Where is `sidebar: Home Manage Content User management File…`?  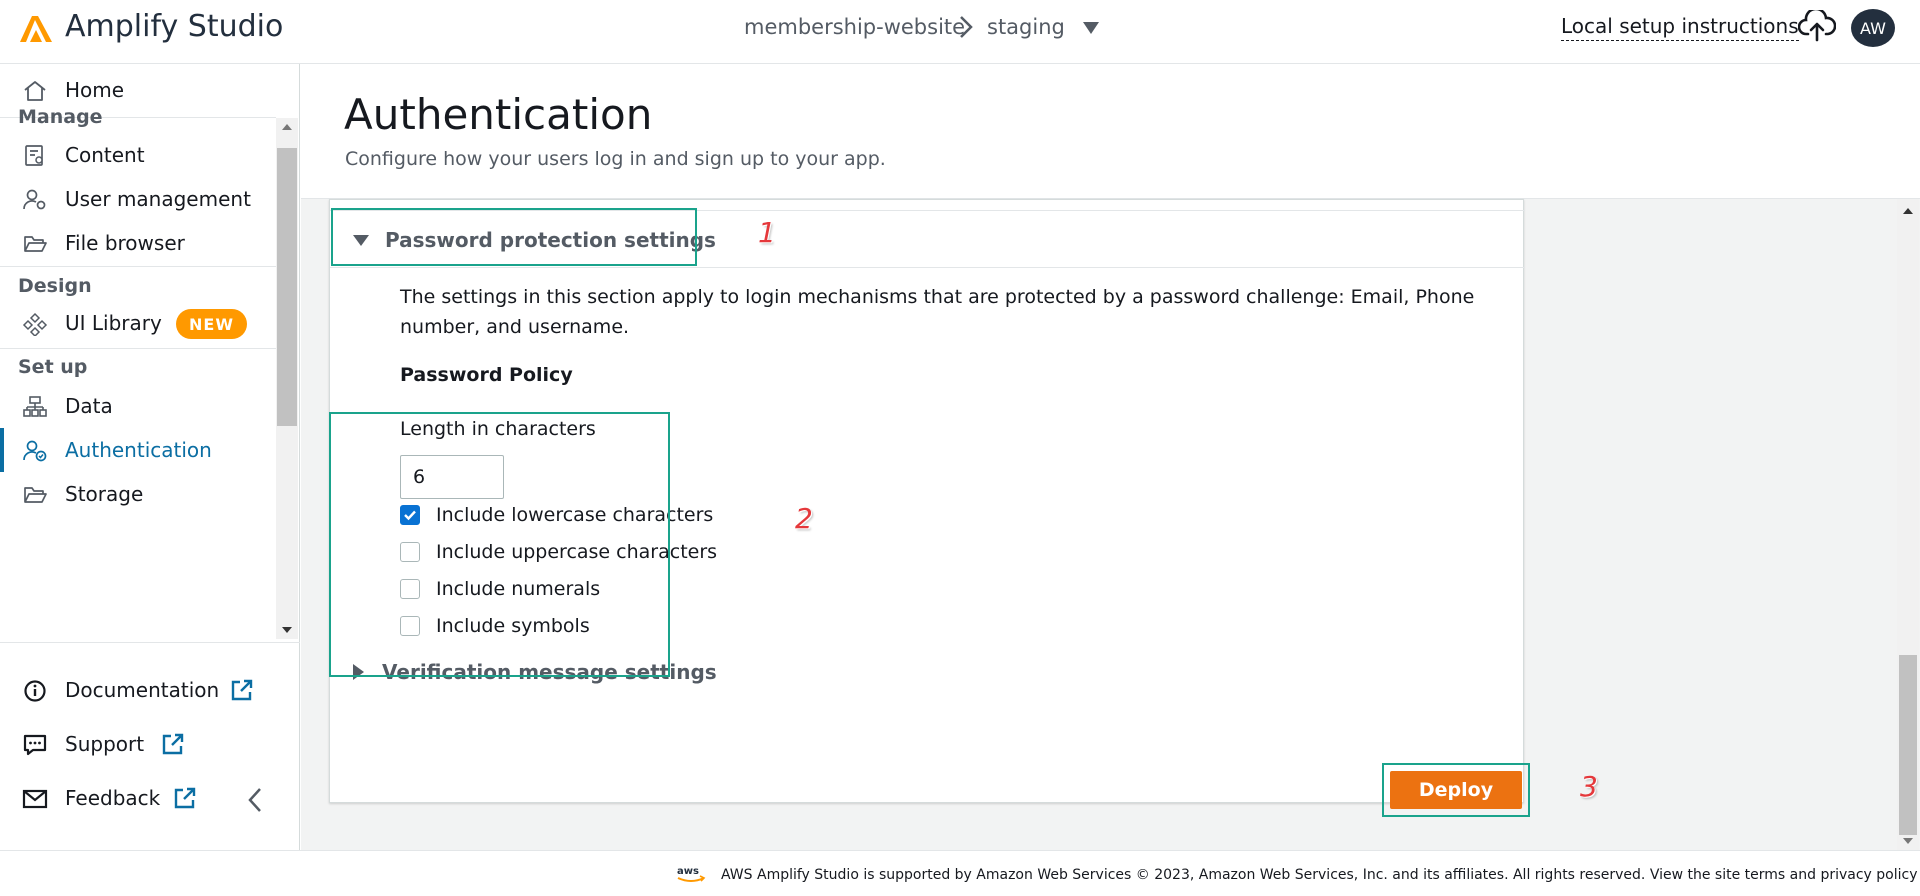 sidebar: Home Manage Content User management File… is located at coordinates (150, 457).